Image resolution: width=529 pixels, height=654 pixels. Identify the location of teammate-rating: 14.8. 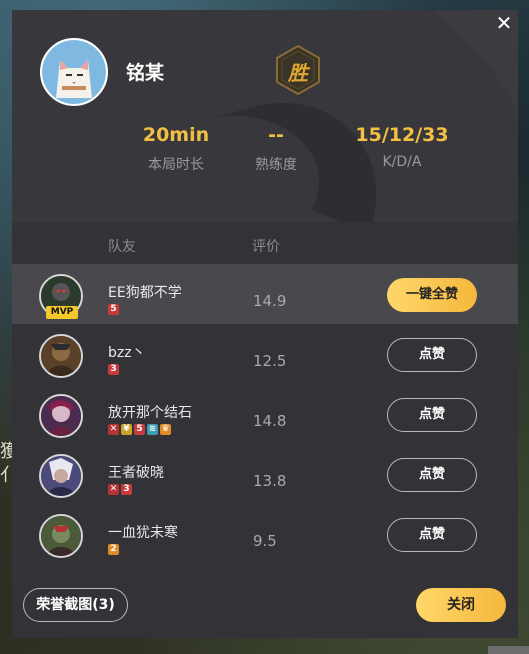
(270, 421).